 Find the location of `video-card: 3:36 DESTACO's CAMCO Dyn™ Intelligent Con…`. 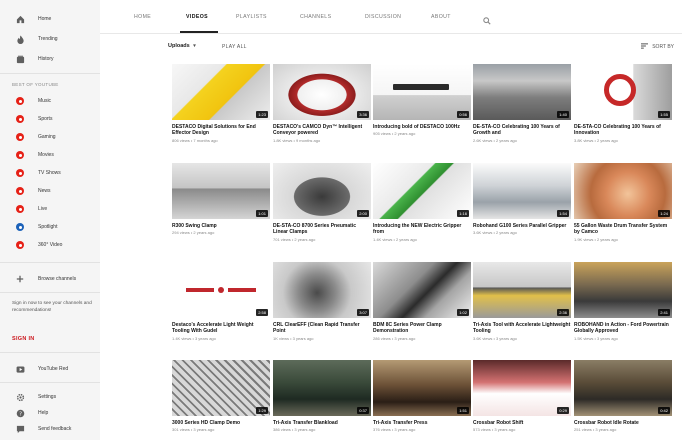

video-card: 3:36 DESTACO's CAMCO Dyn™ Intelligent Con… is located at coordinates (322, 103).